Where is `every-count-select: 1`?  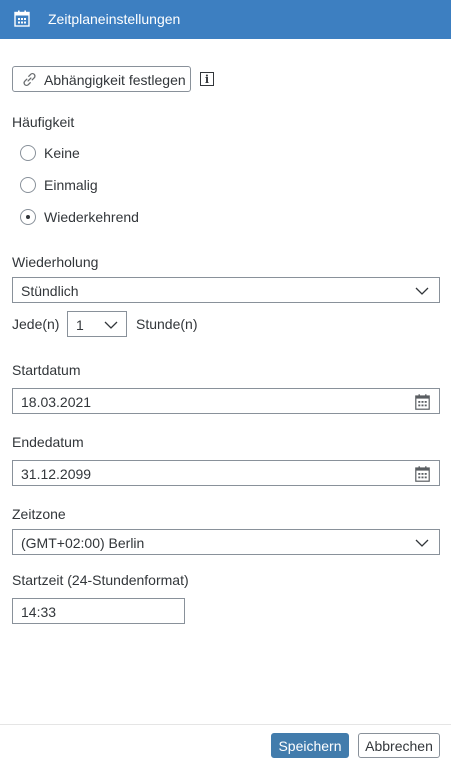
every-count-select: 1 is located at coordinates (97, 324).